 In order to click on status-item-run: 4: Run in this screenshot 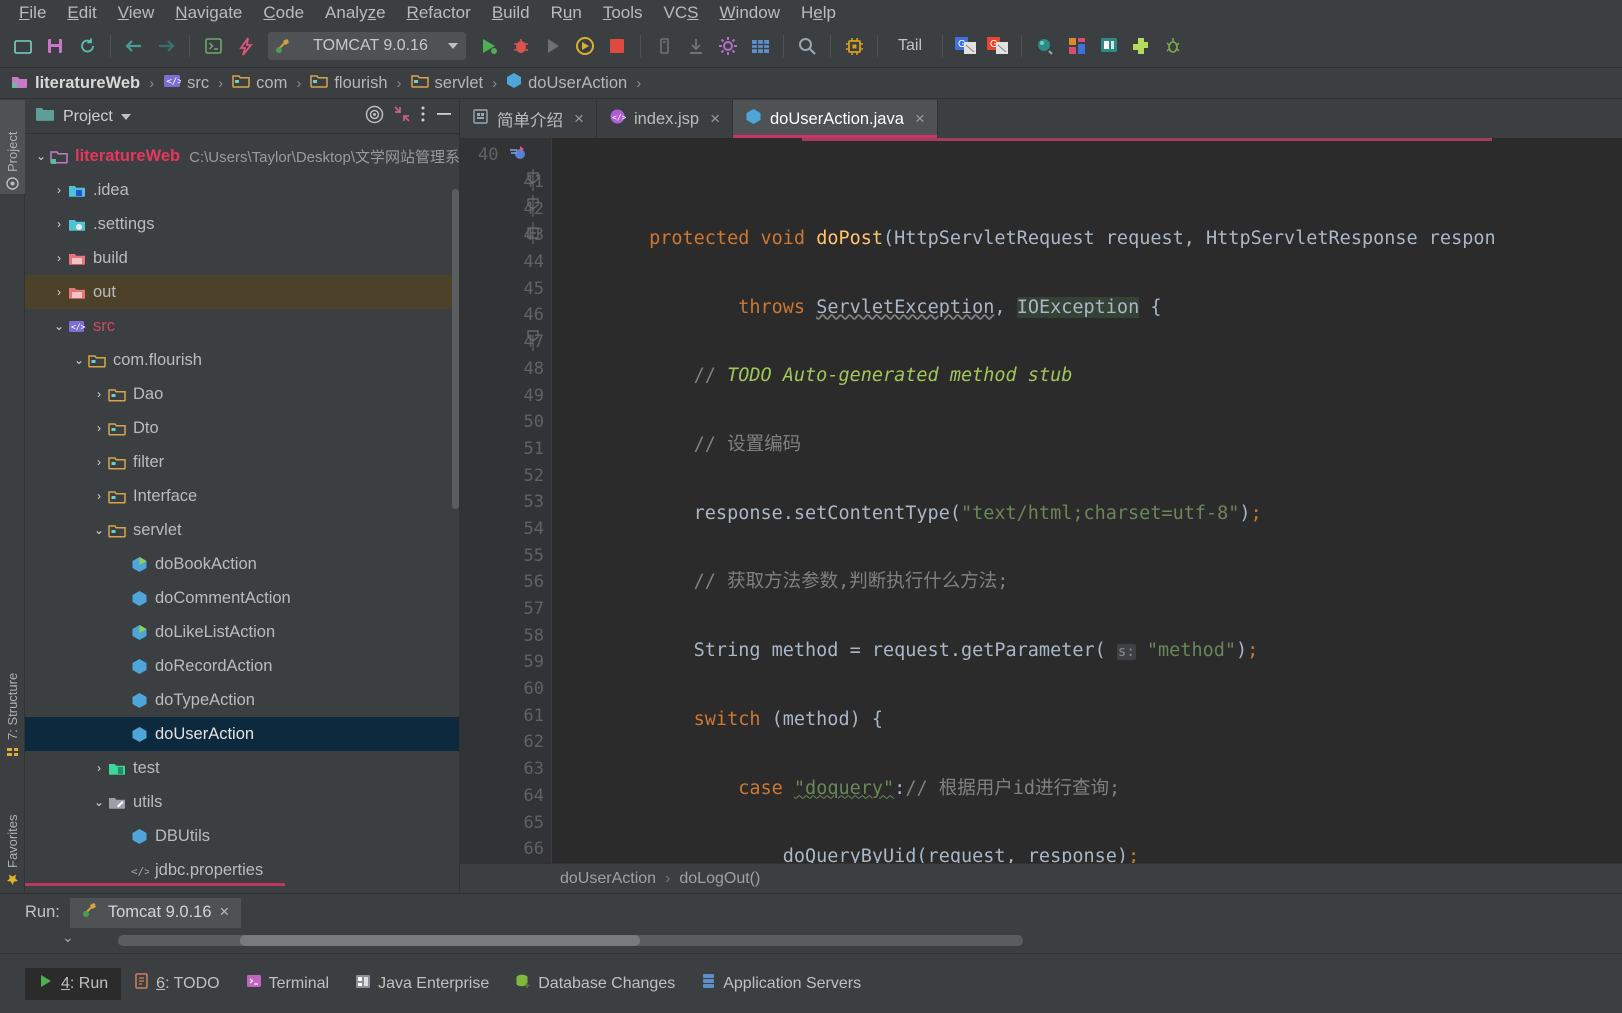, I will do `click(73, 983)`.